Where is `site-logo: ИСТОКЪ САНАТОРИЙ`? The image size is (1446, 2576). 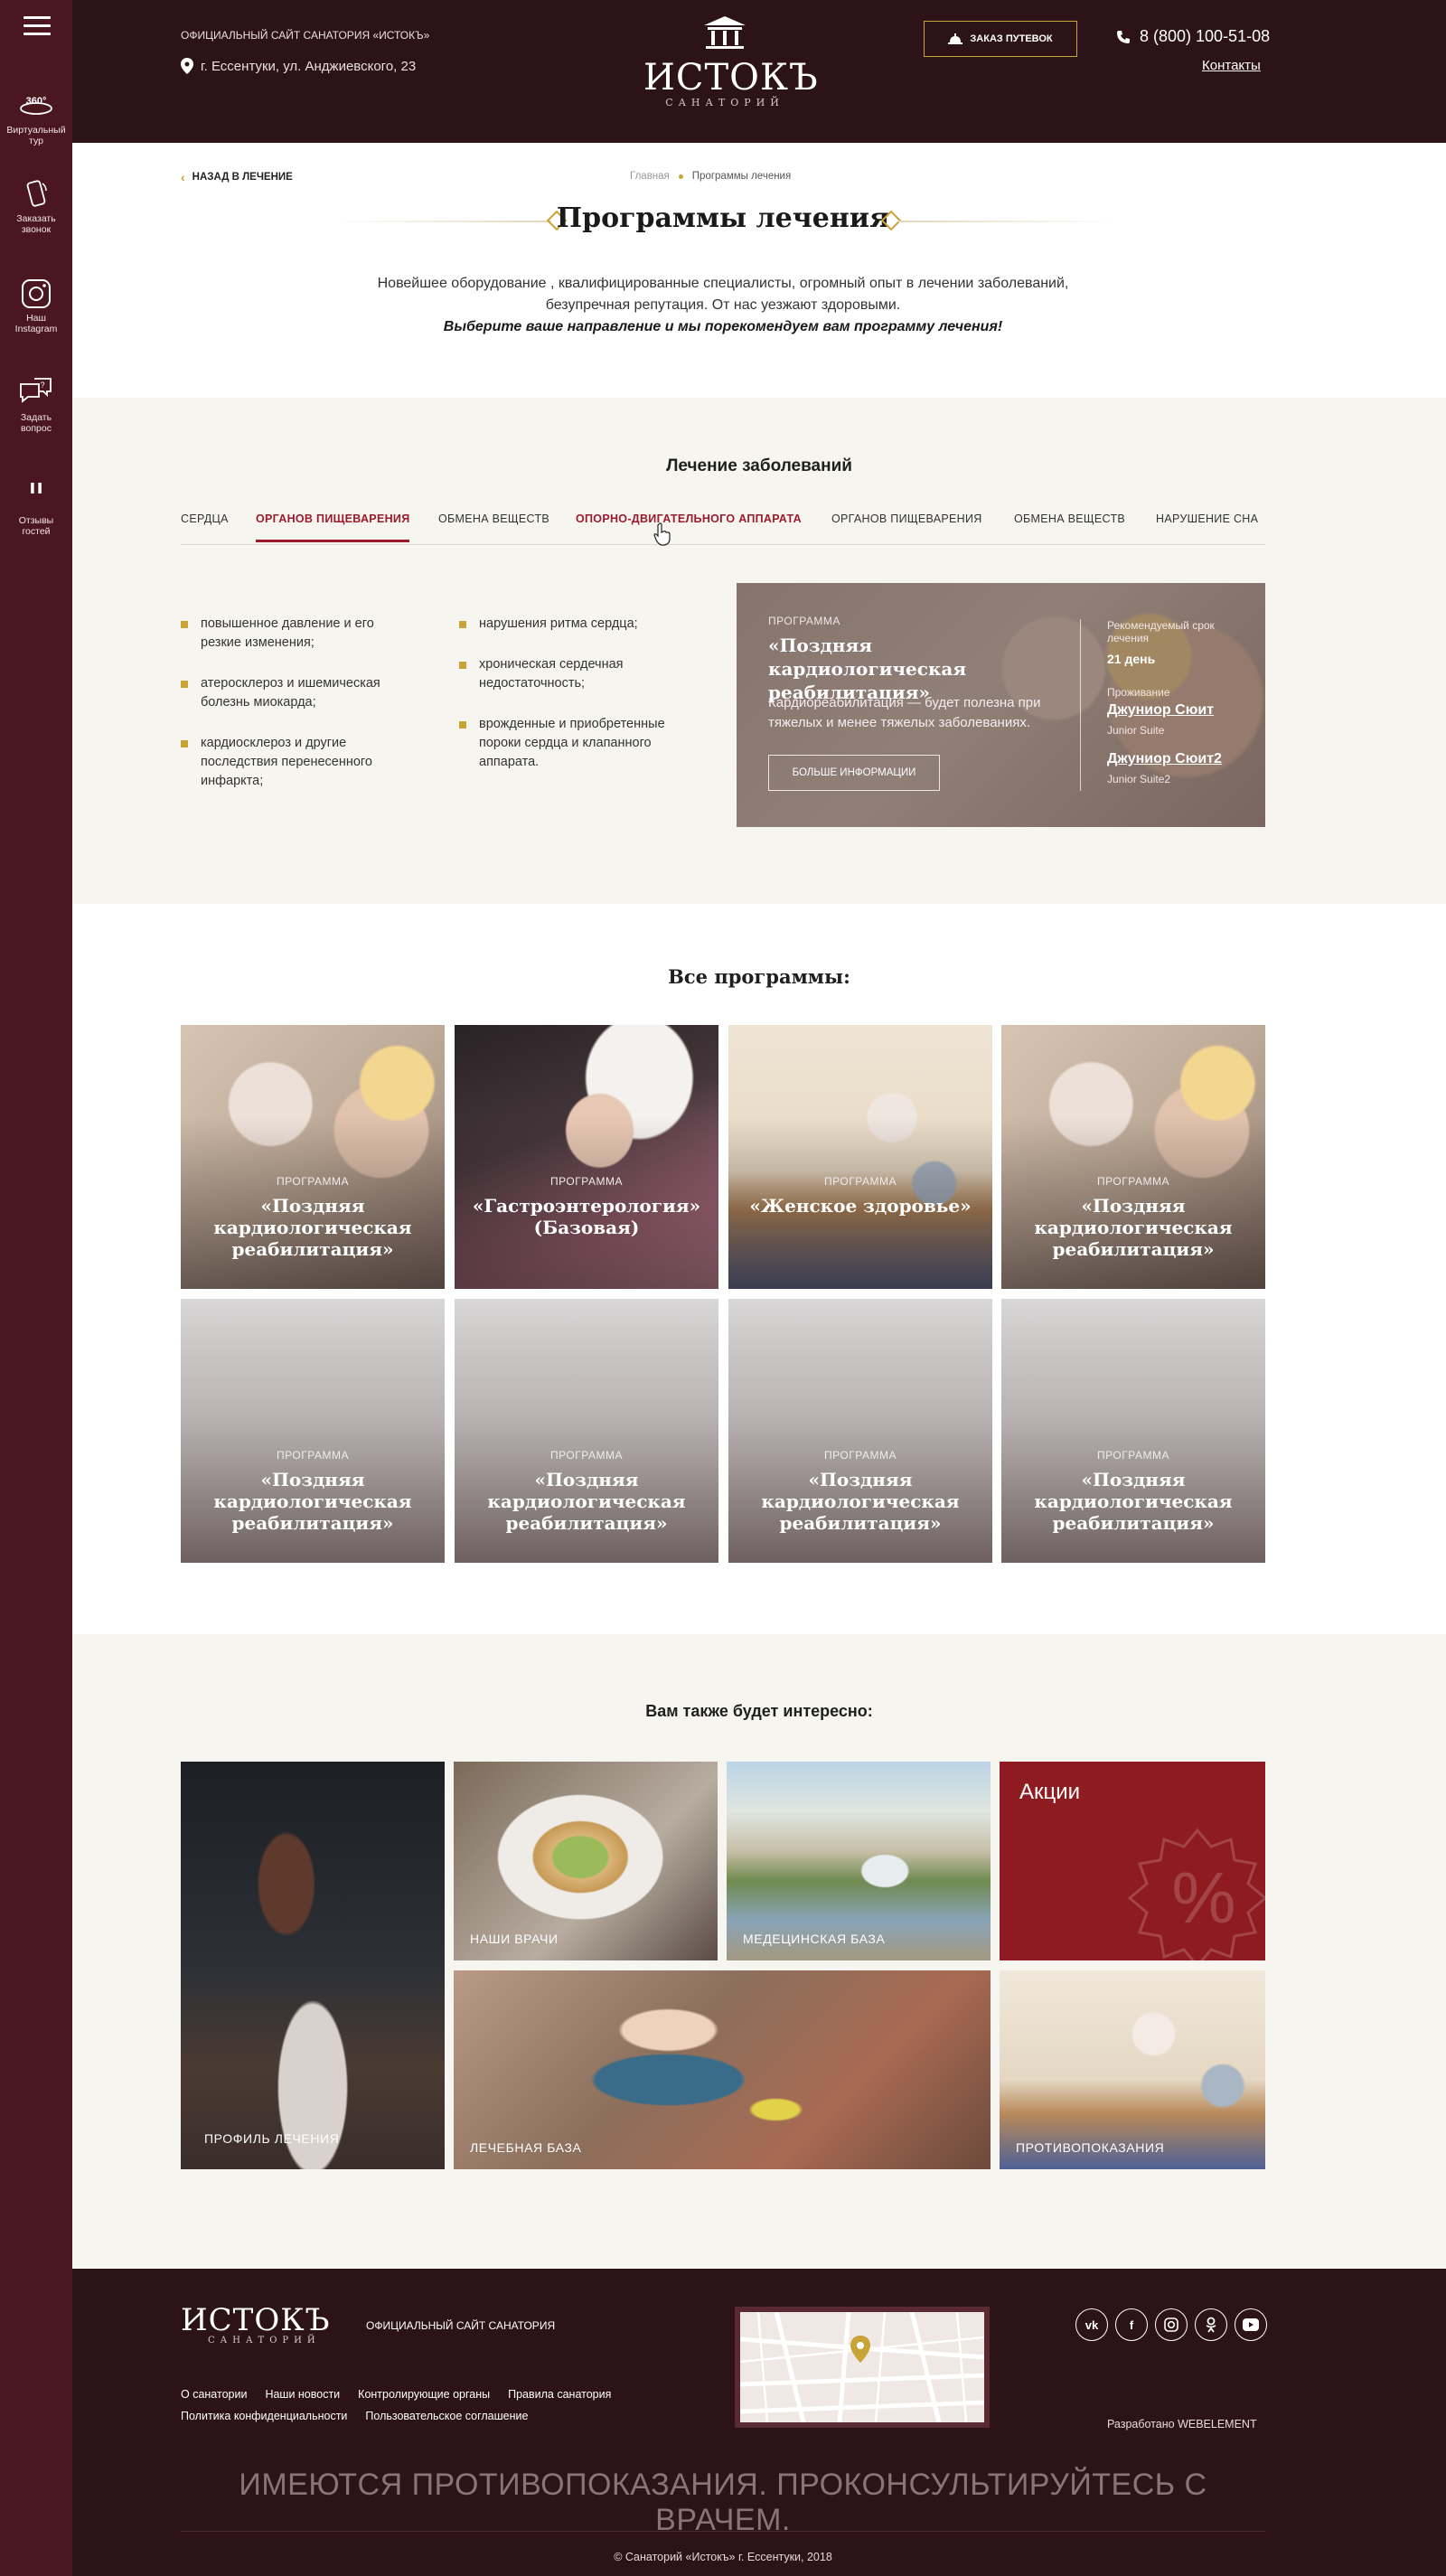 site-logo: ИСТОКЪ САНАТОРИЙ is located at coordinates (731, 61).